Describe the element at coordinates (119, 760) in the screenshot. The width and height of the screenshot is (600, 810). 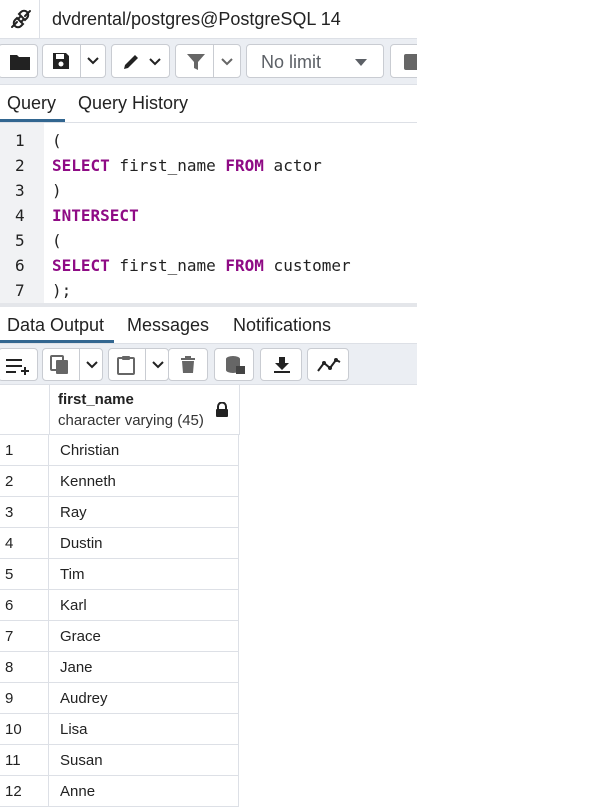
I see `table-row: 11 Susan` at that location.